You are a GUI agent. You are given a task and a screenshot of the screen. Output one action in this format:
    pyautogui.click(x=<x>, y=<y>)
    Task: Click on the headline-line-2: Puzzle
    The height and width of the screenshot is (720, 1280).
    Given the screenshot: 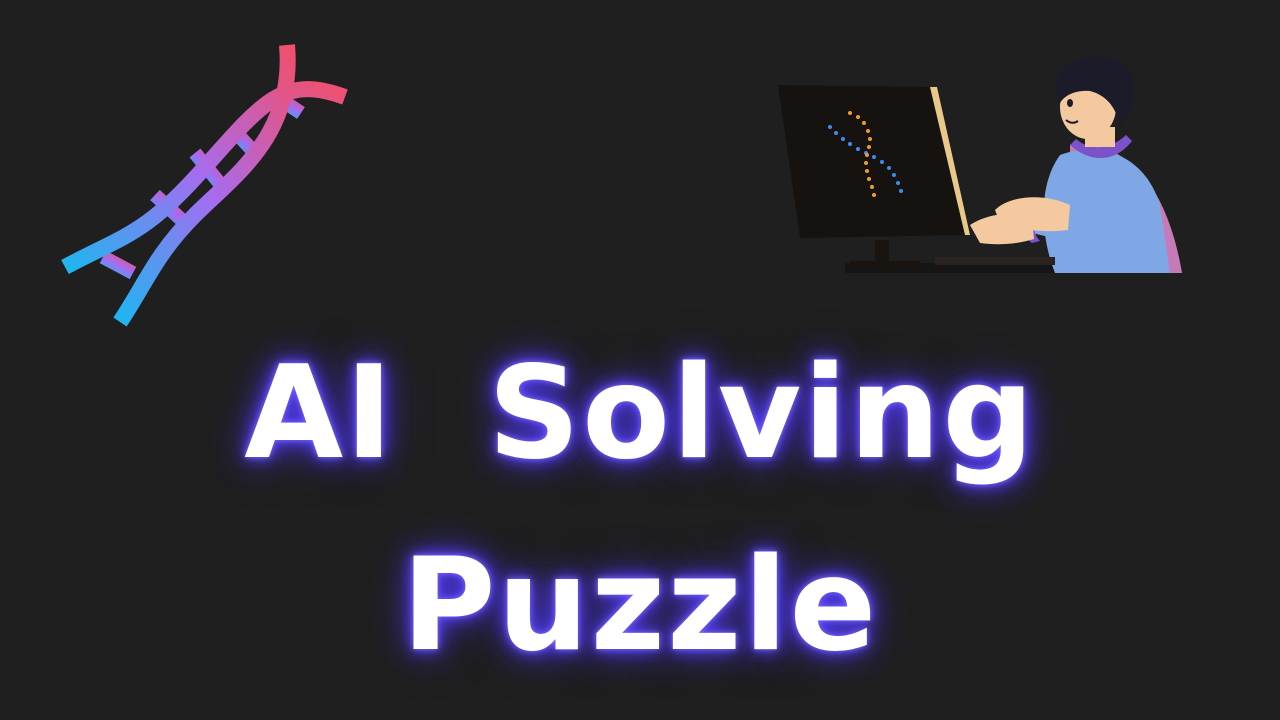 What is the action you would take?
    pyautogui.click(x=640, y=605)
    